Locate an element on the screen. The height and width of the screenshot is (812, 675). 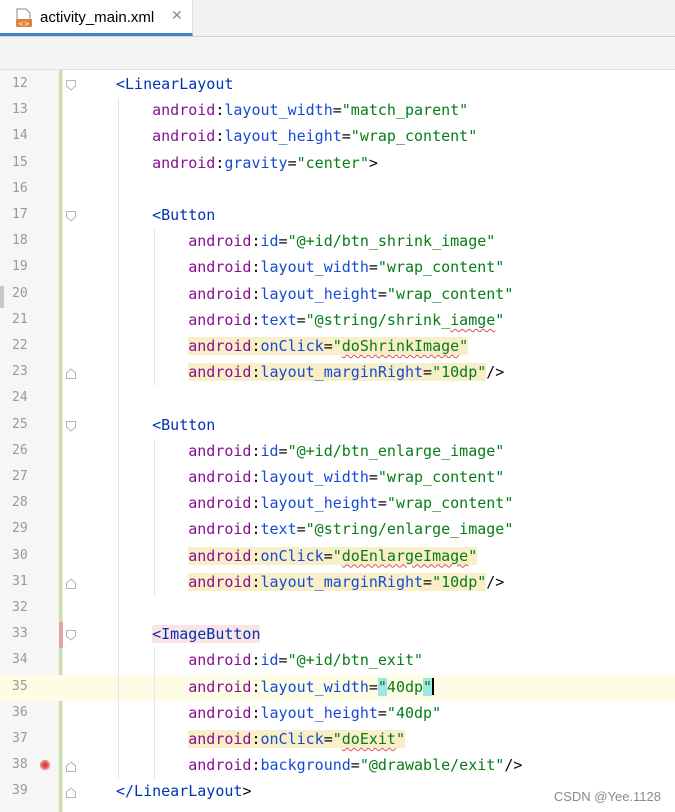
code-line: 22 android:onClick="doShrinkImage" is located at coordinates (337, 347).